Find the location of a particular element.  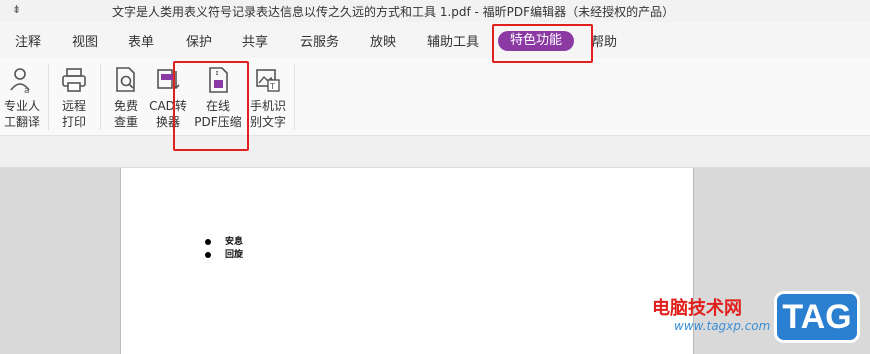

tab-assist-tools: 辅助工具 is located at coordinates (453, 40).